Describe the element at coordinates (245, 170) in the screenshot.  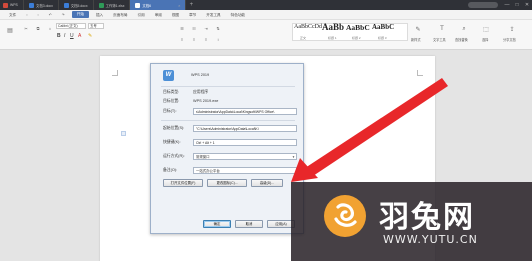
I see `comment-field: 一站式办公平台` at that location.